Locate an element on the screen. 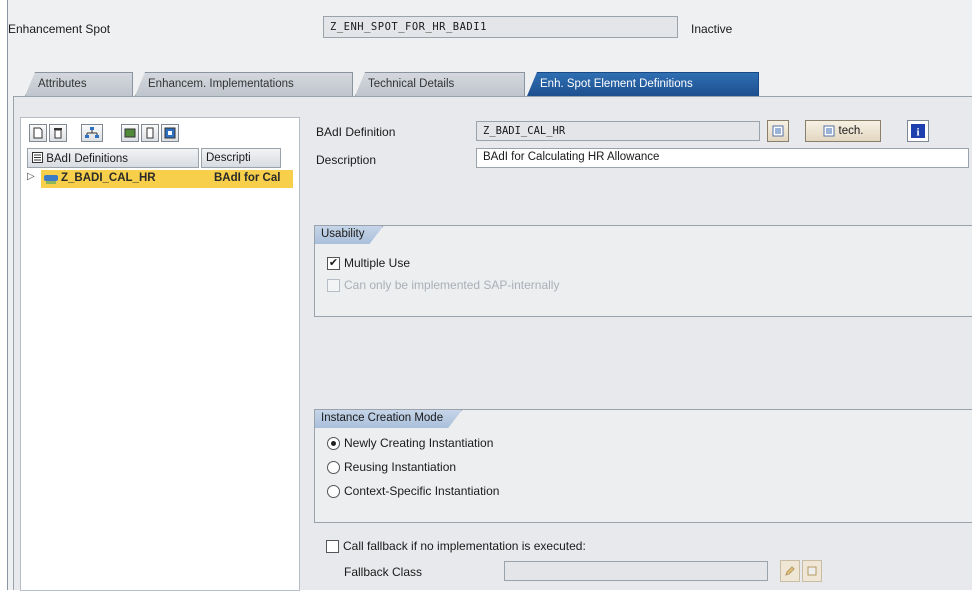 The height and width of the screenshot is (591, 972). radio-context-specific: Context-Specific Instantiation is located at coordinates (413, 491).